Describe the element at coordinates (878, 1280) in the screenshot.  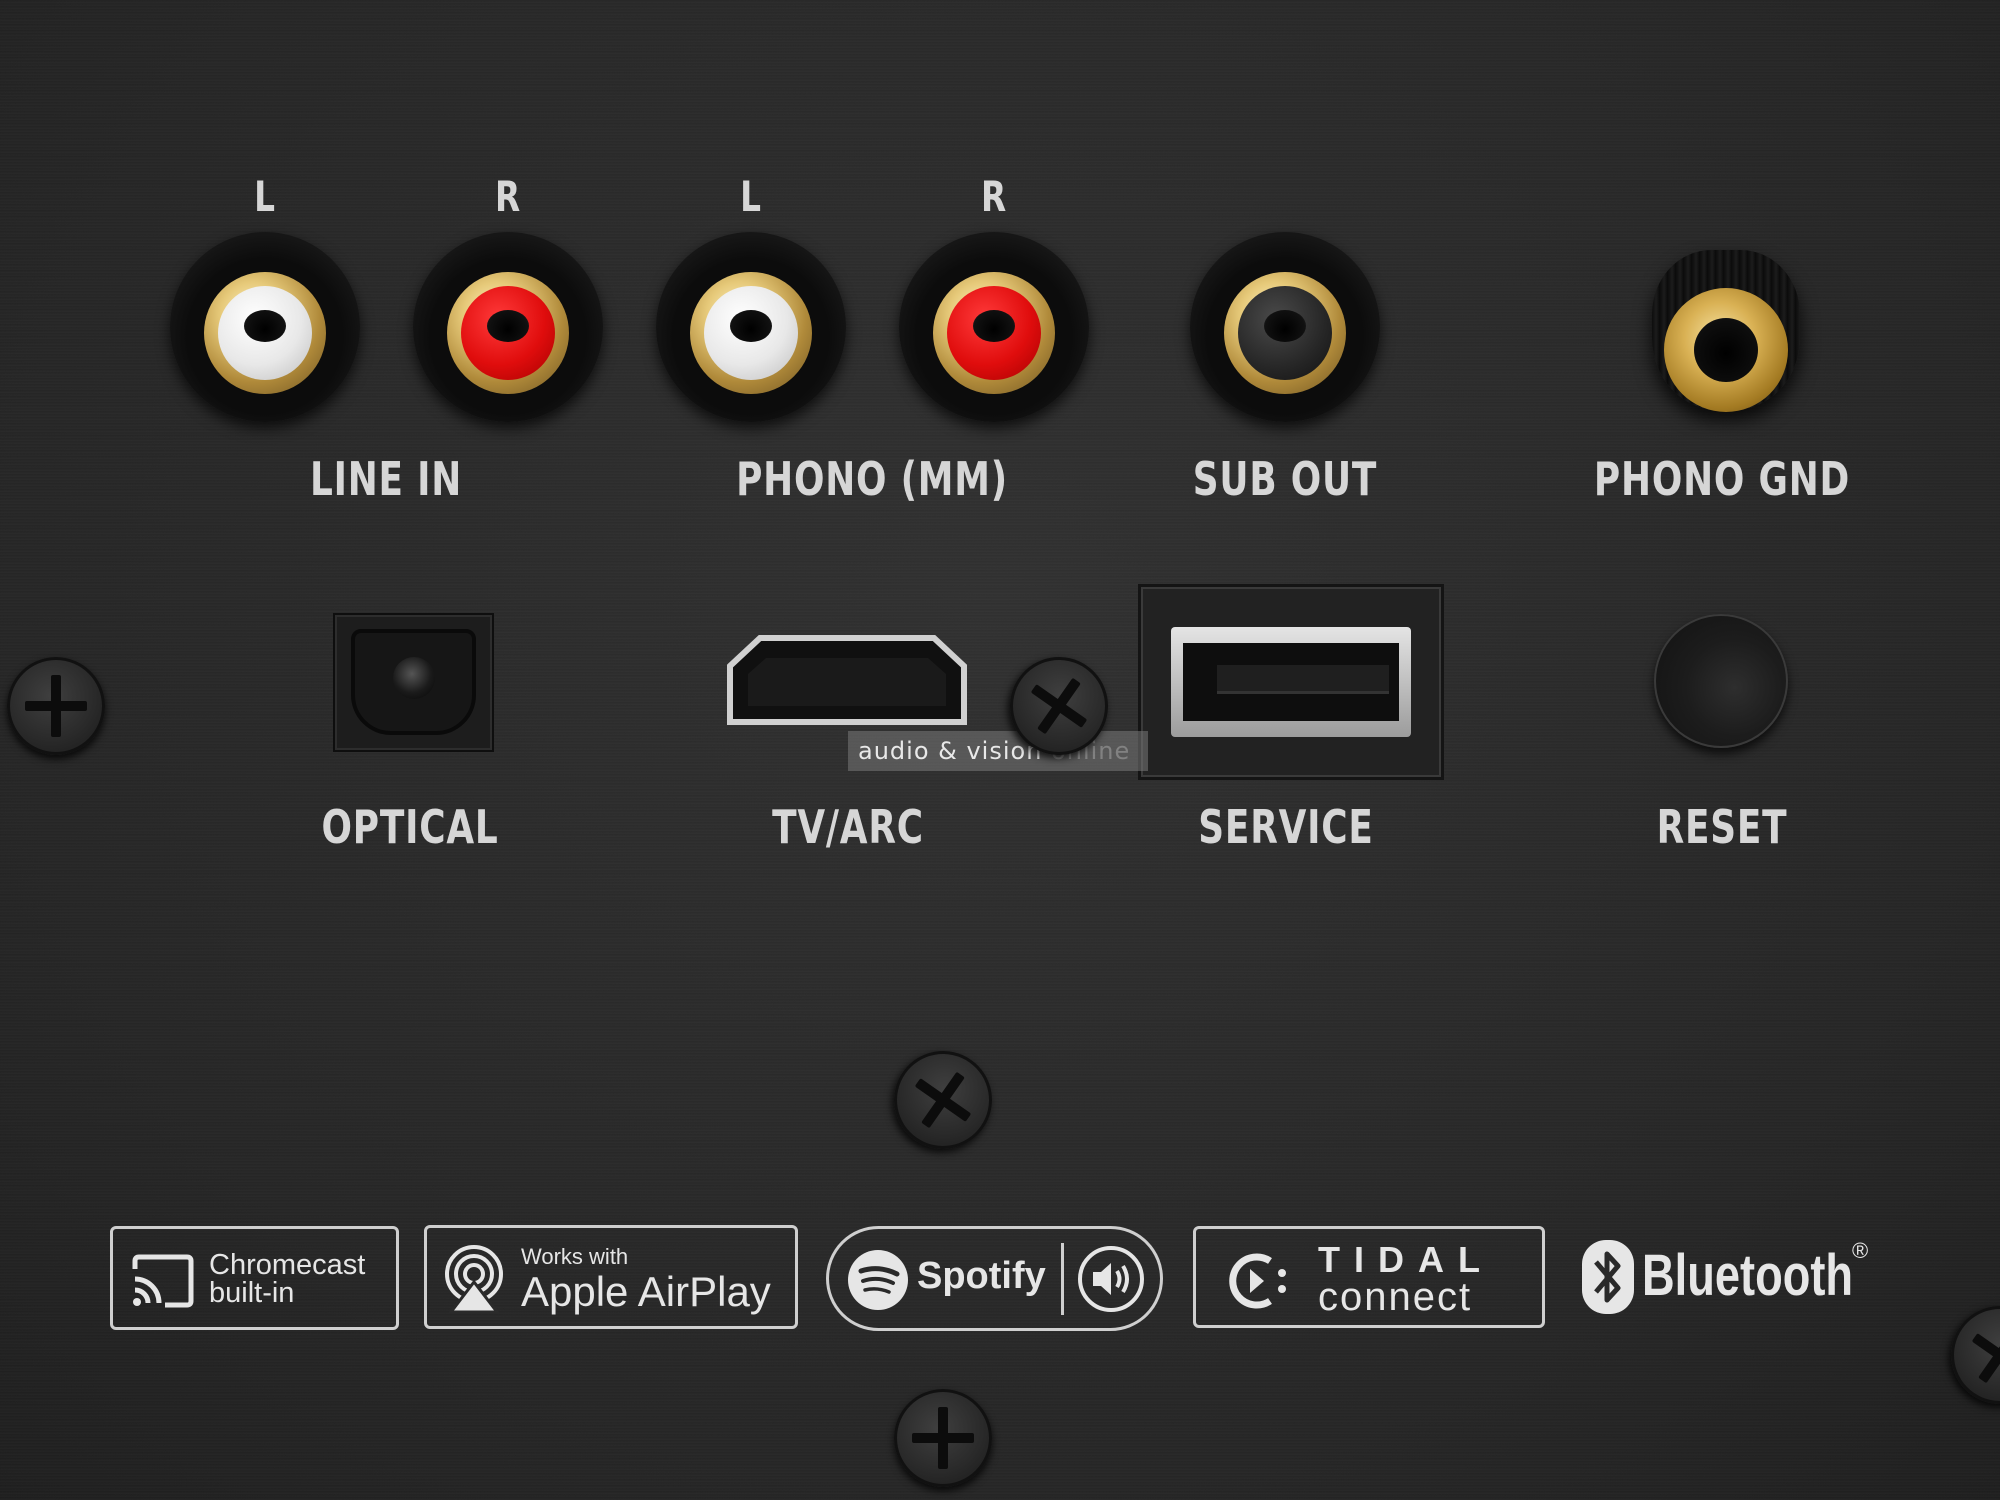
I see `spotify-icon` at that location.